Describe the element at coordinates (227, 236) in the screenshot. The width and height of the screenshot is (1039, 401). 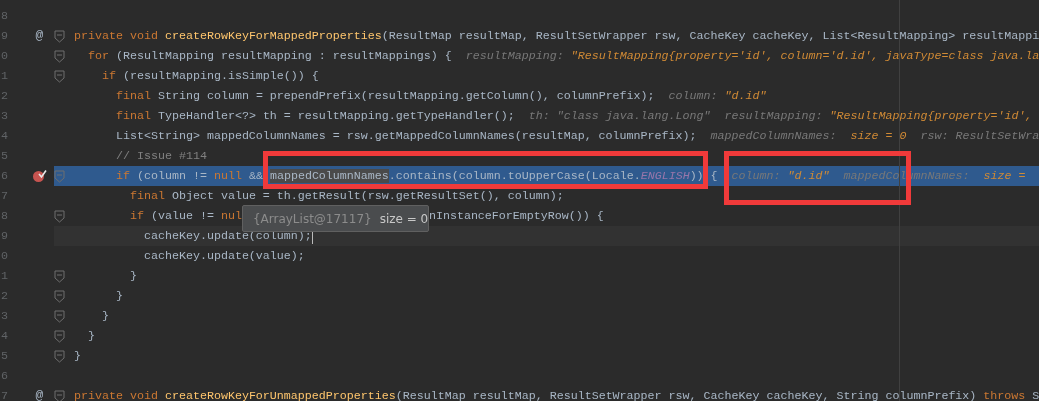
I see `code-line: cacheKey.update(column);` at that location.